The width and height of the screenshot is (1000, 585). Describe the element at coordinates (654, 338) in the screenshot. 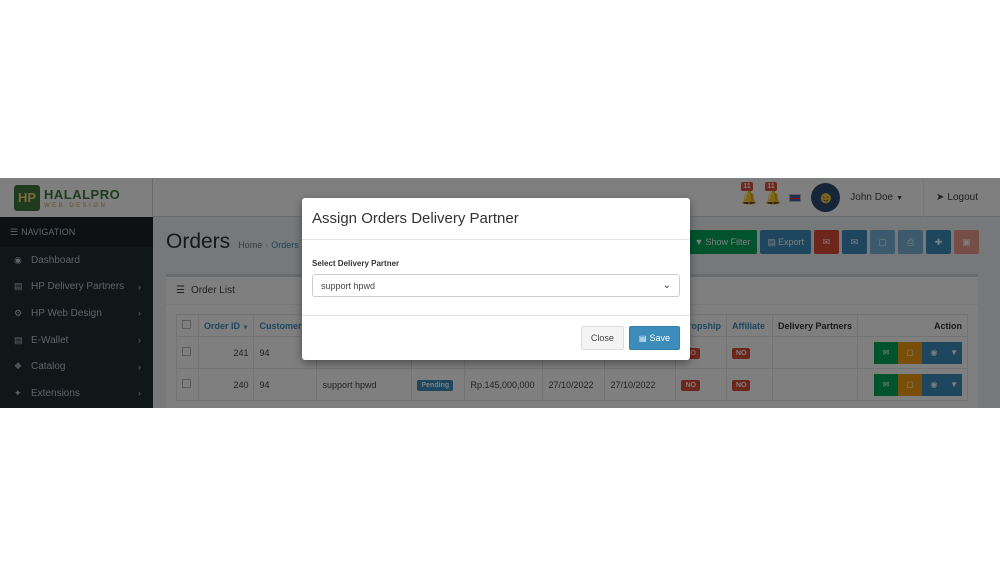

I see `save-button: ▤ Save` at that location.